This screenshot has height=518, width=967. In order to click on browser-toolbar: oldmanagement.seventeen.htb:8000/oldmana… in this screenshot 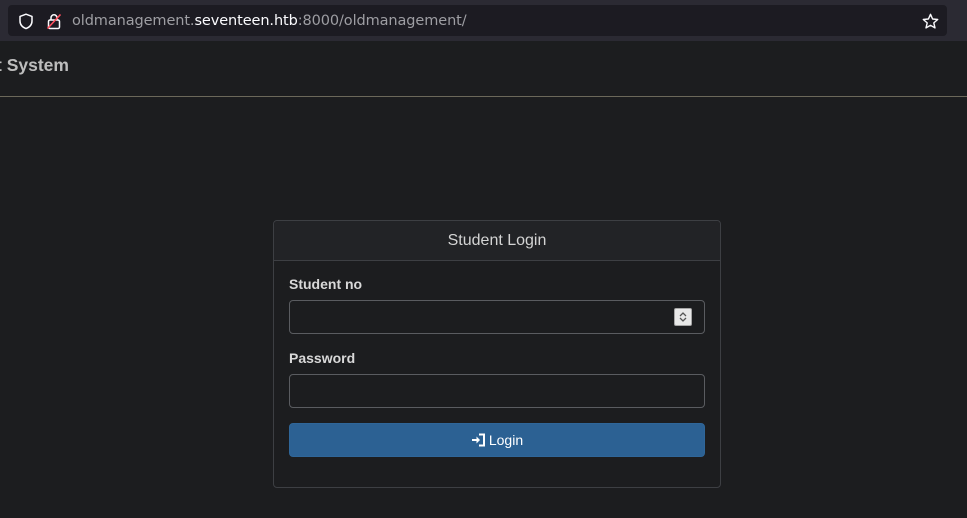, I will do `click(483, 20)`.